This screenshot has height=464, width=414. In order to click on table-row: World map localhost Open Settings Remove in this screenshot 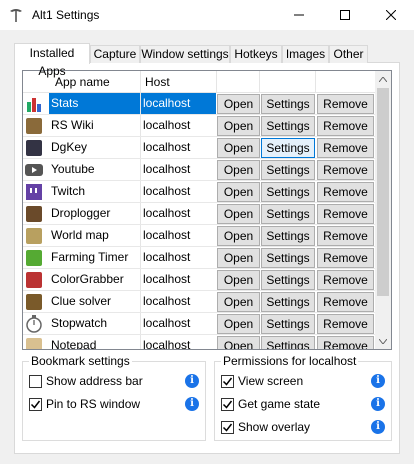, I will do `click(200, 236)`.